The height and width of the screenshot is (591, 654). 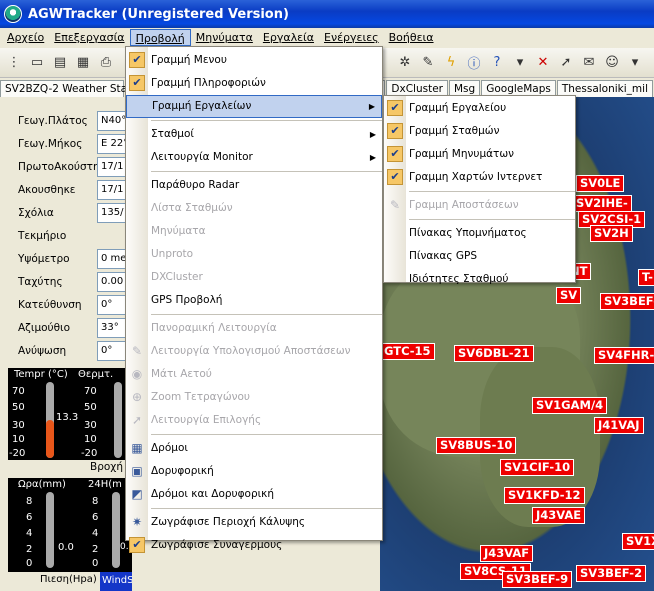 I want to click on field-row: Γεωγ.Μήκος E 22°, so click(x=66, y=144).